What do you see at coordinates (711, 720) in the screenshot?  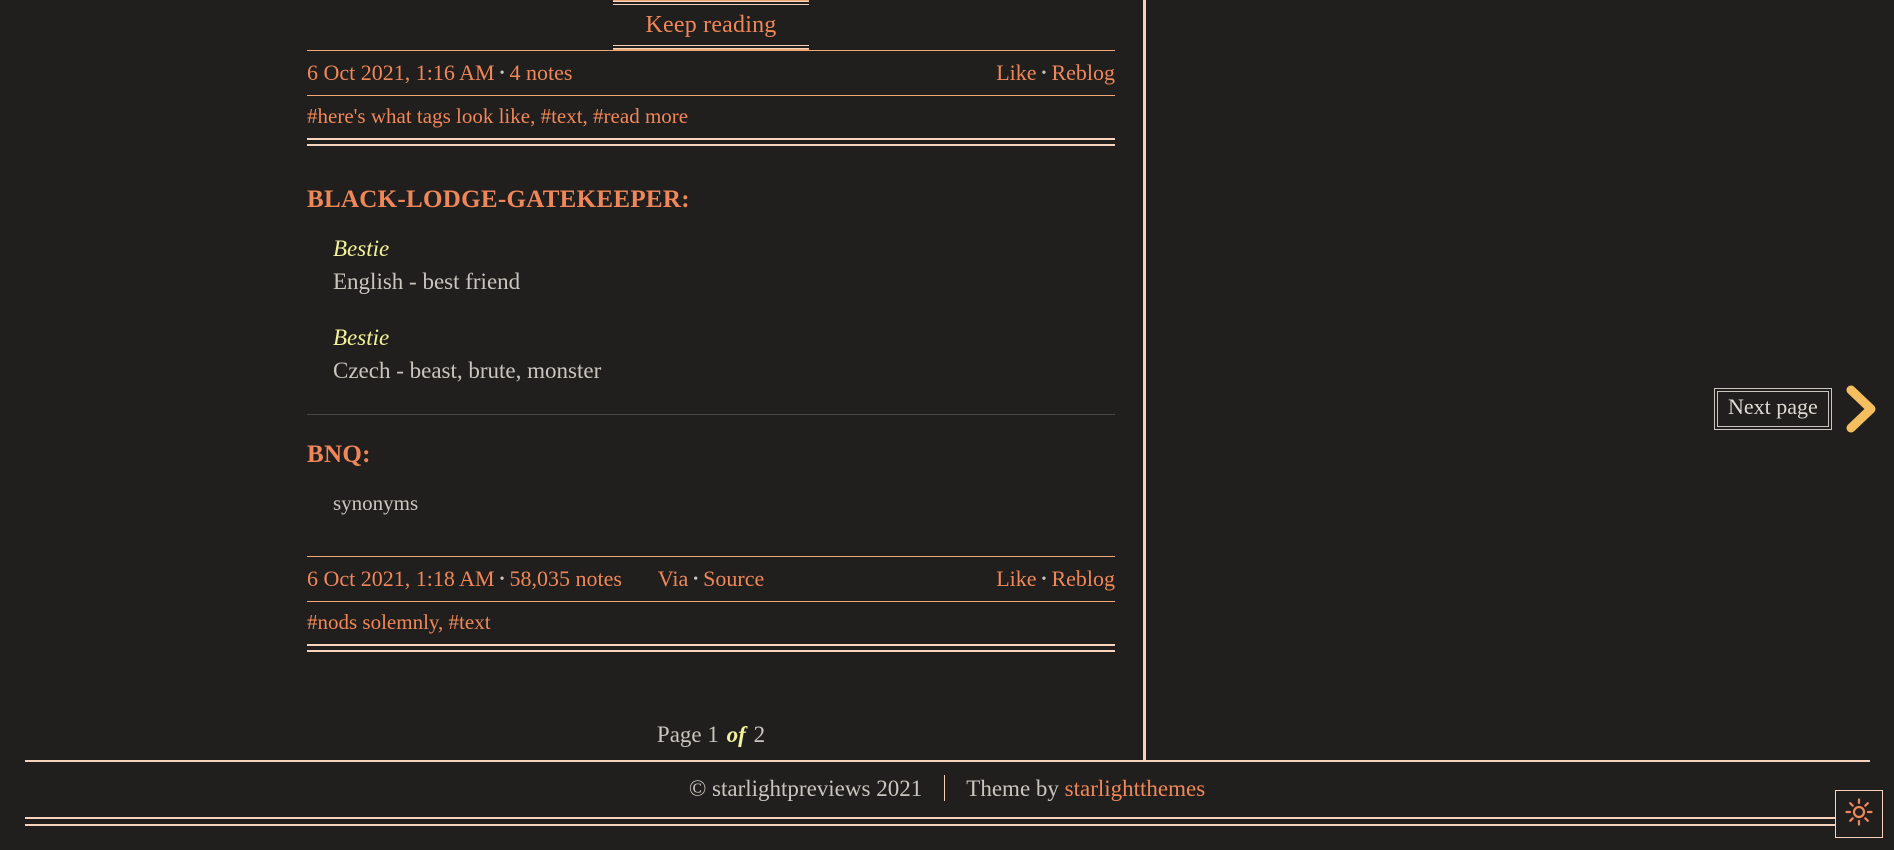 I see `pagination: Page 1 of 2` at bounding box center [711, 720].